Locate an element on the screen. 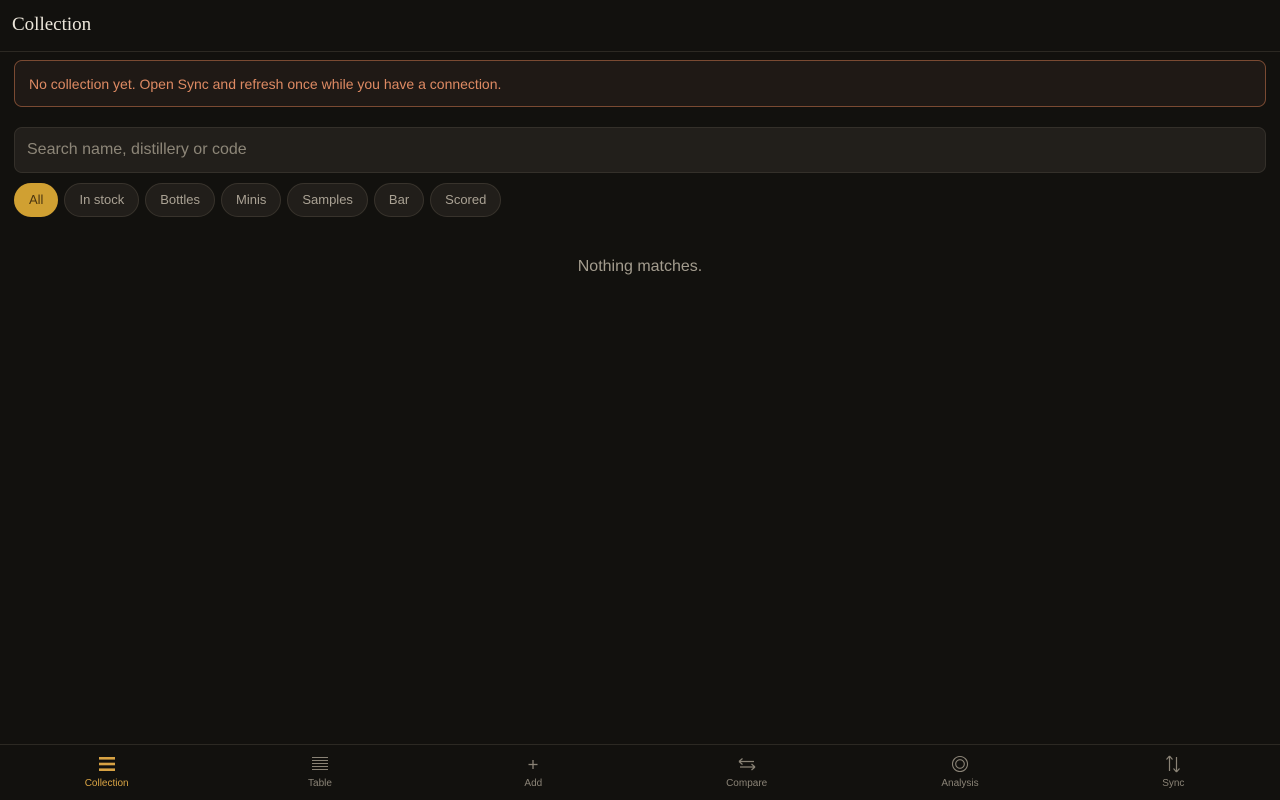 Image resolution: width=1280 pixels, height=800 pixels. nav-compare: Compare is located at coordinates (746, 772).